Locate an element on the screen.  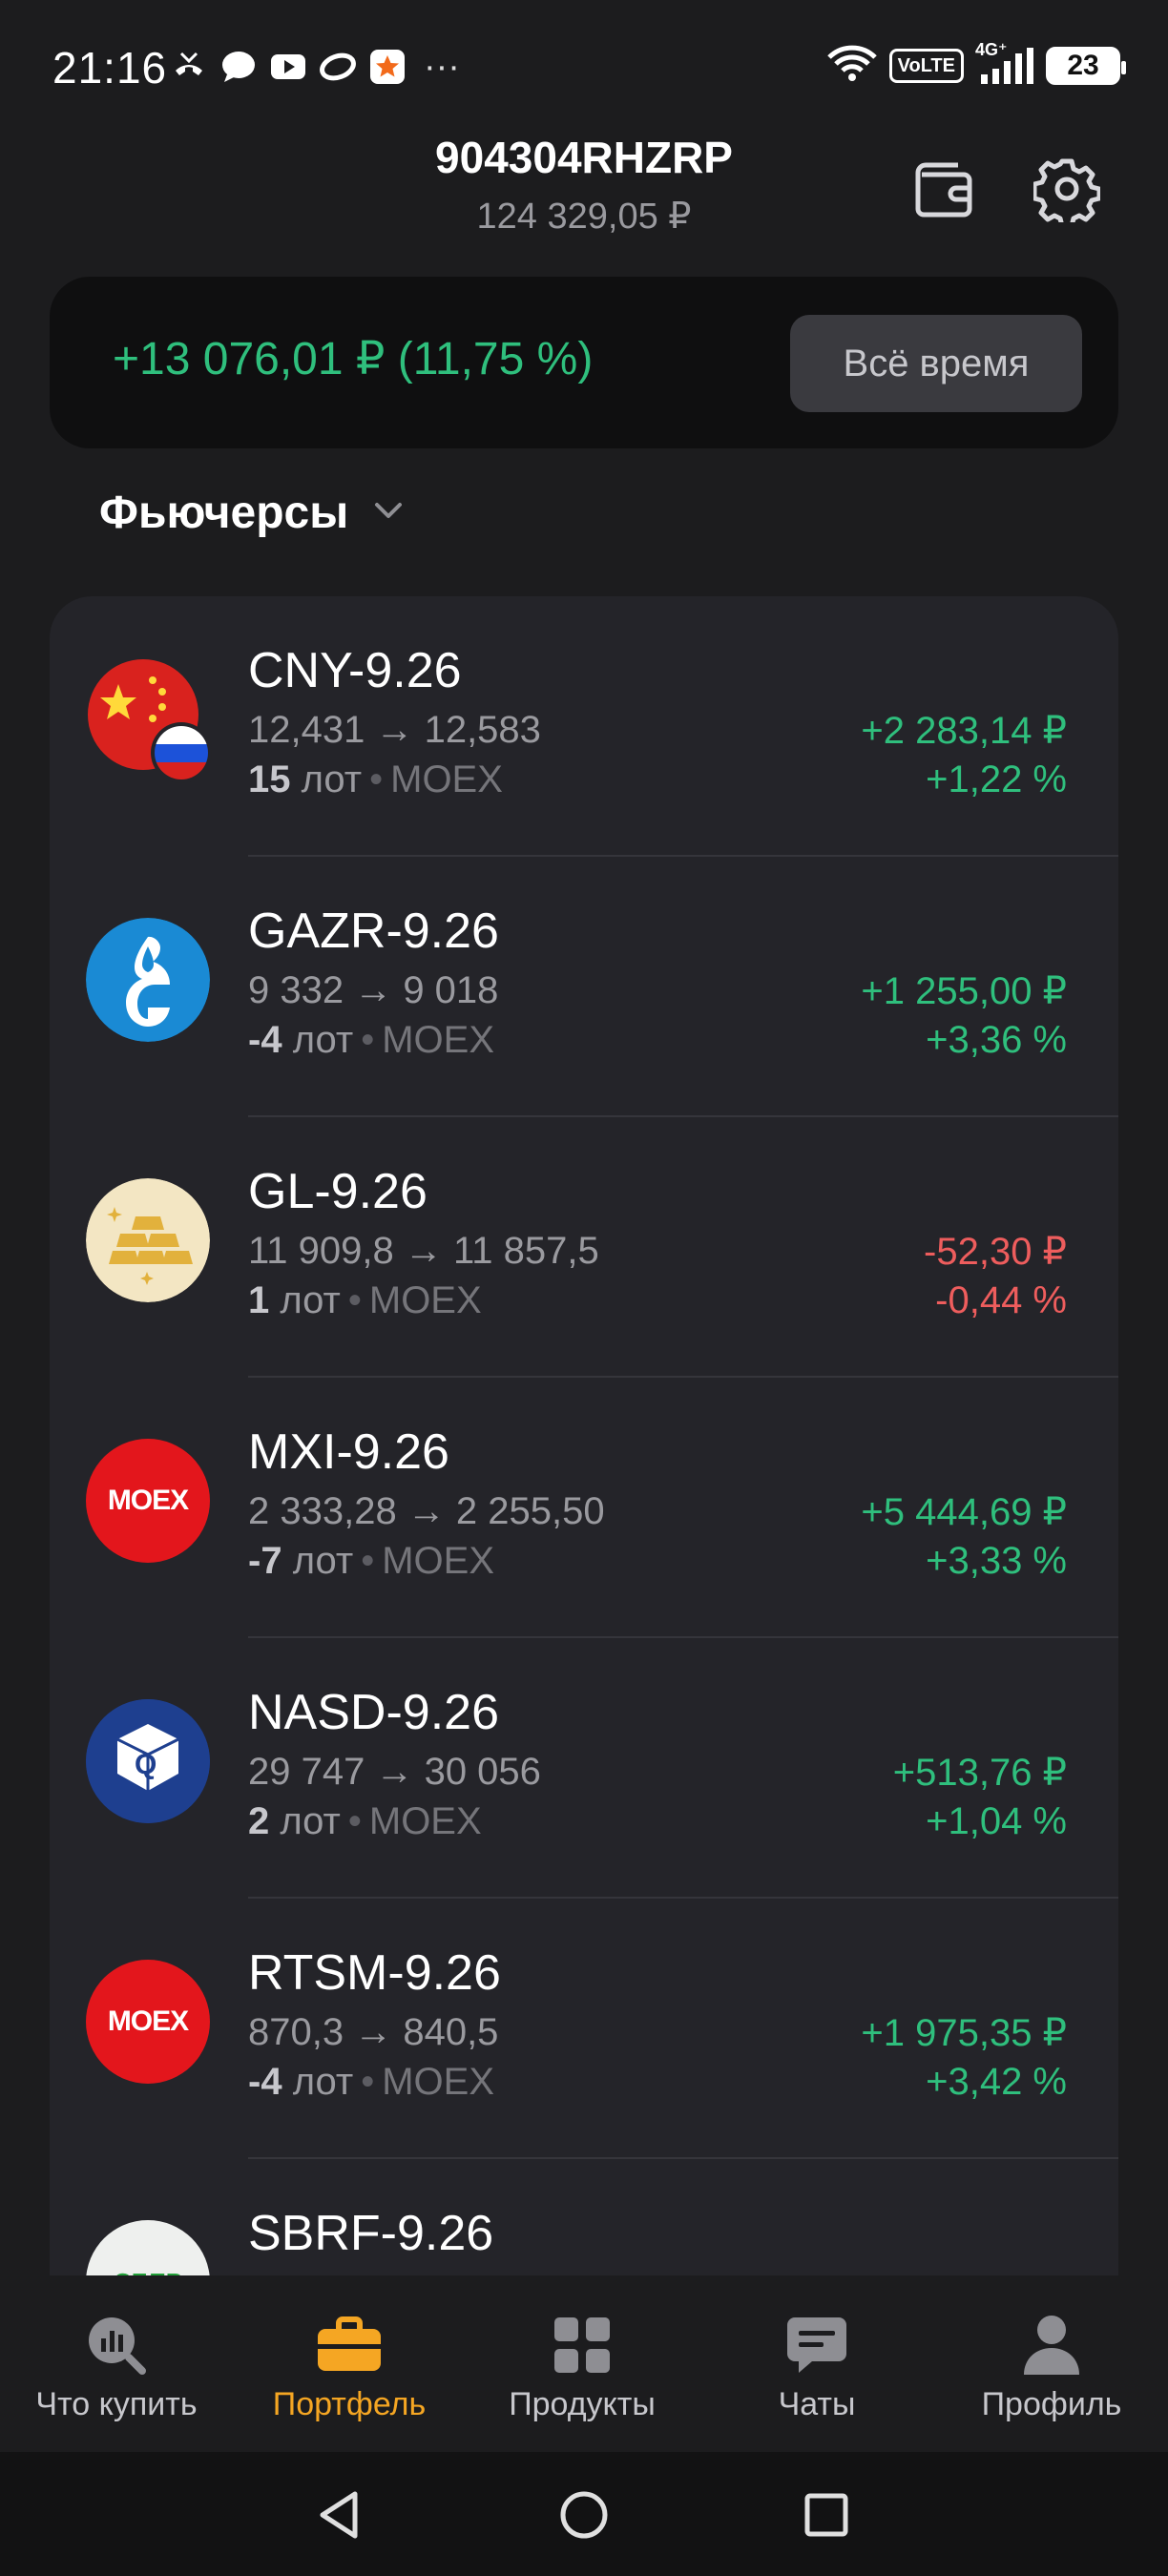
tab-products: Продукты is located at coordinates (582, 2368).